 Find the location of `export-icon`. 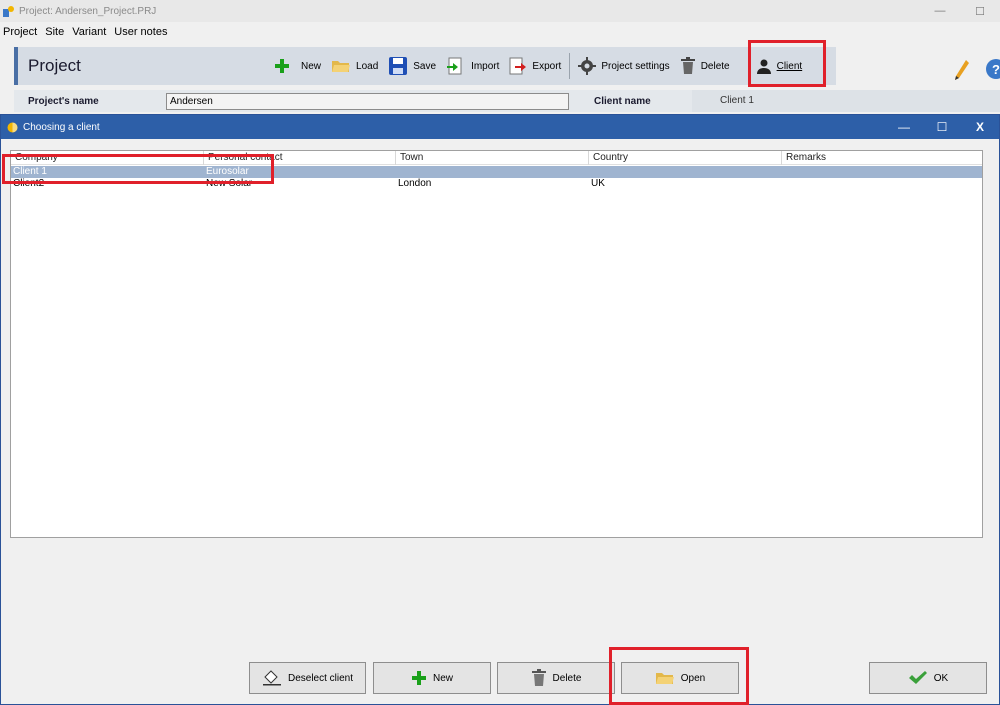

export-icon is located at coordinates (518, 66).